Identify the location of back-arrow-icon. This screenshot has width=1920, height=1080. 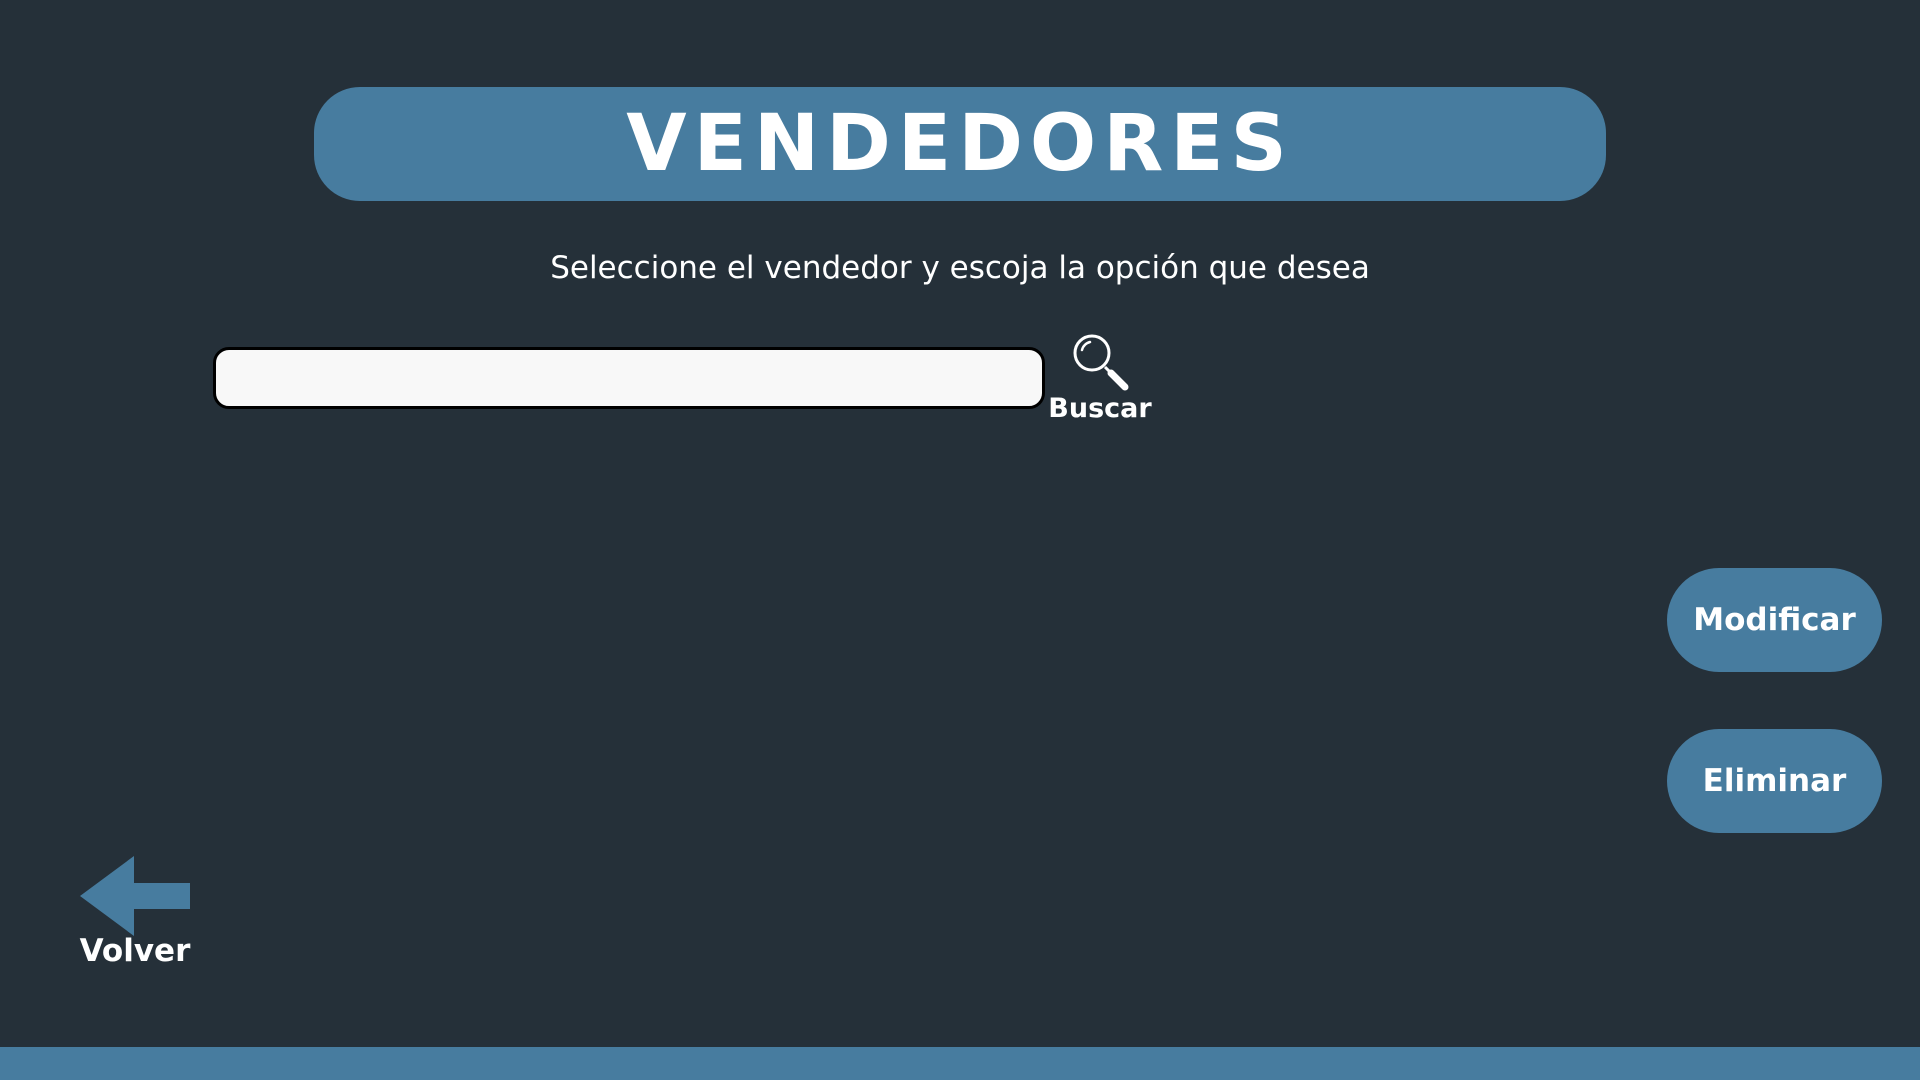
(135, 896).